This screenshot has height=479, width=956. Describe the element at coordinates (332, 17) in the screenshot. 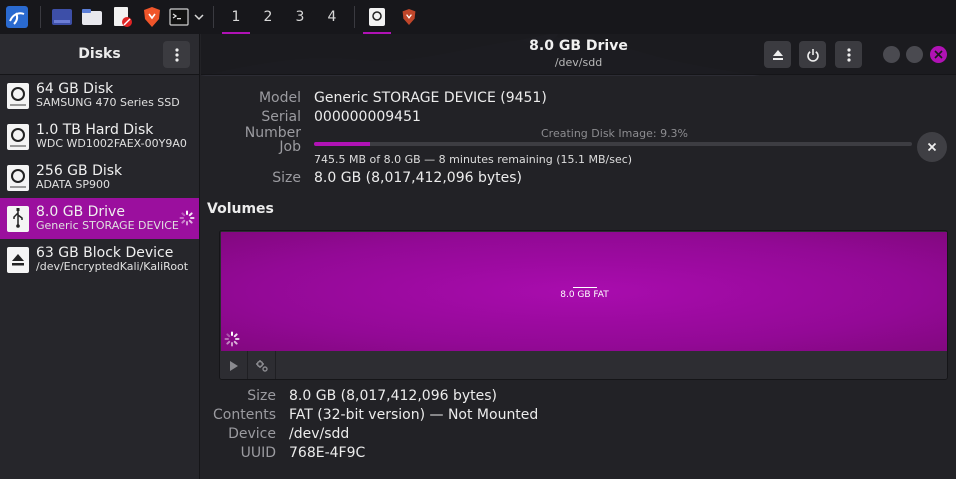

I see `workspace-4: 4` at that location.